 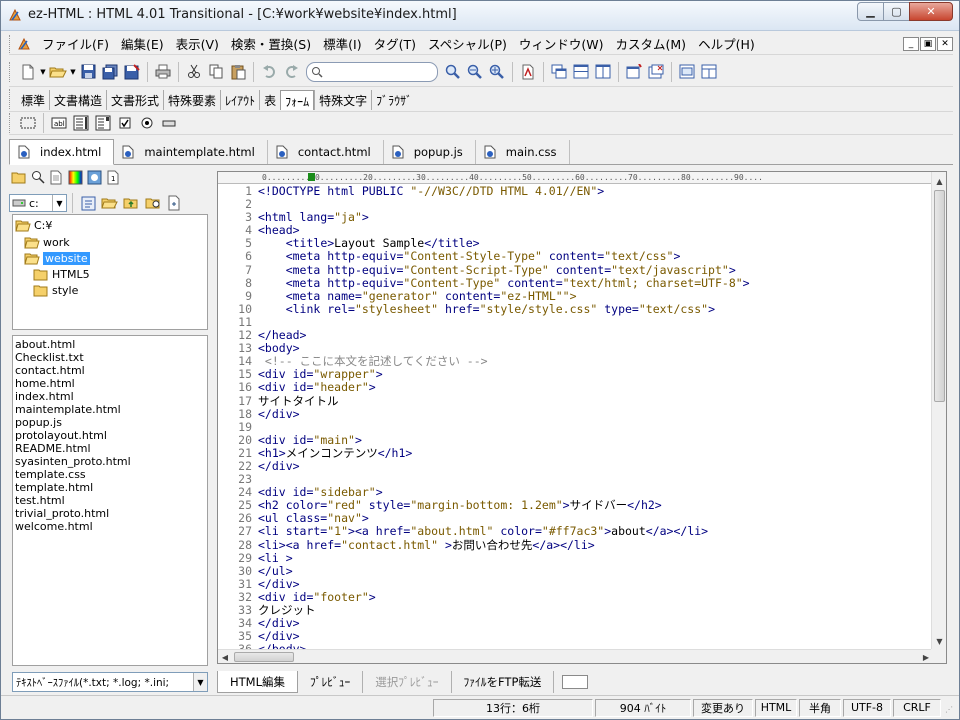 I want to click on textfield-icon: abl, so click(x=59, y=123).